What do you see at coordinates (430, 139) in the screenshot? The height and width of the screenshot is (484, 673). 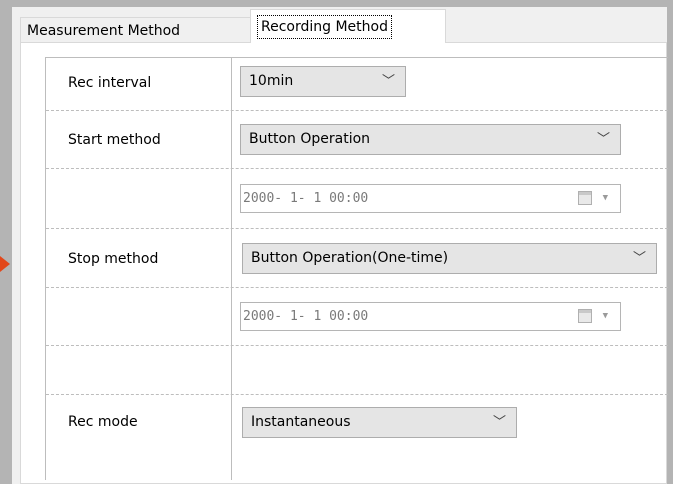 I see `start-method-select: Button Operation ﹀` at bounding box center [430, 139].